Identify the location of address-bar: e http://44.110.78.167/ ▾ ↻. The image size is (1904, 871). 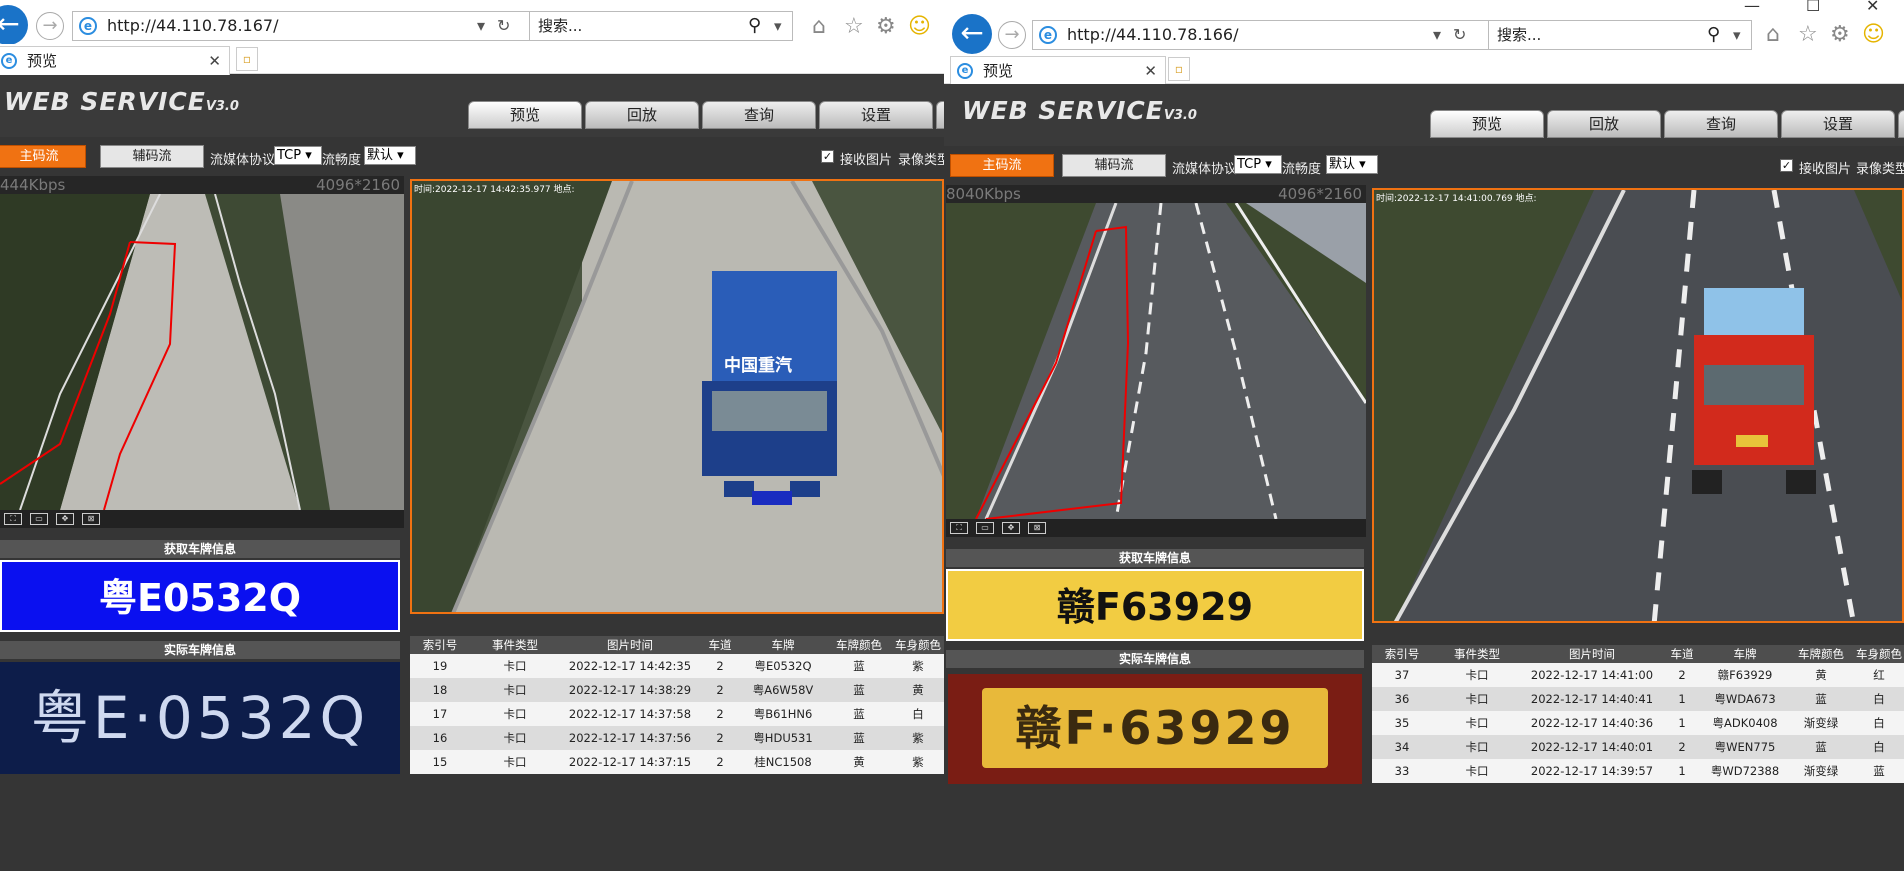
(303, 26).